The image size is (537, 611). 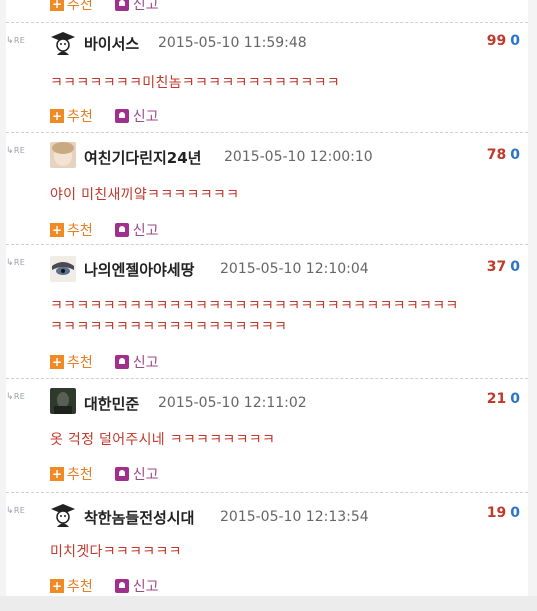 I want to click on photo-avatar, so click(x=63, y=155).